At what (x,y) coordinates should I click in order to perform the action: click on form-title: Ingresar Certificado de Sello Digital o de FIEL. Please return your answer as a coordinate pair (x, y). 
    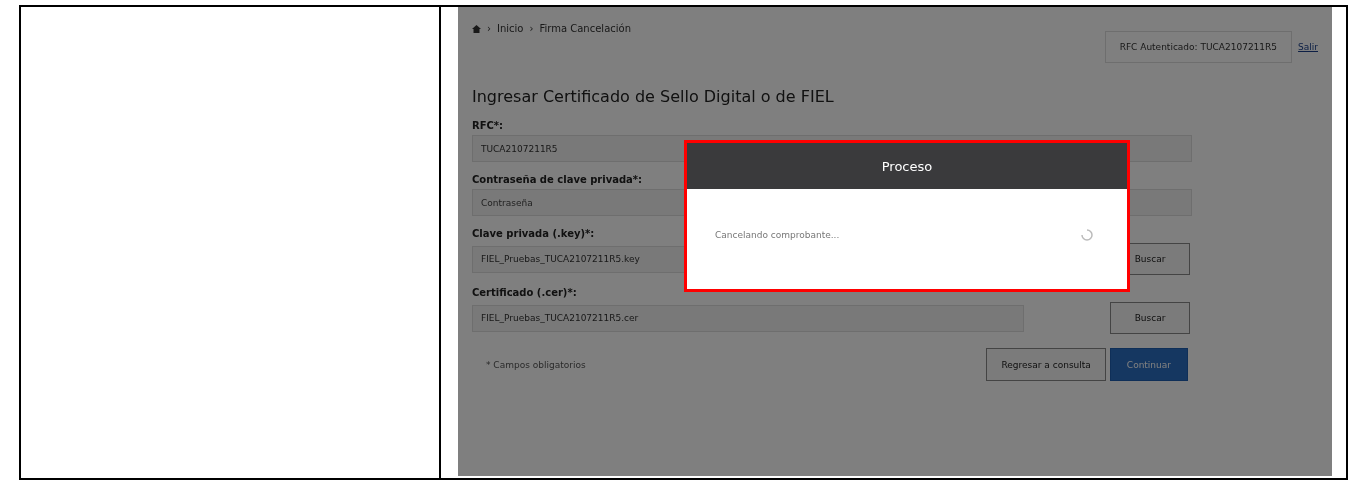
    Looking at the image, I should click on (653, 96).